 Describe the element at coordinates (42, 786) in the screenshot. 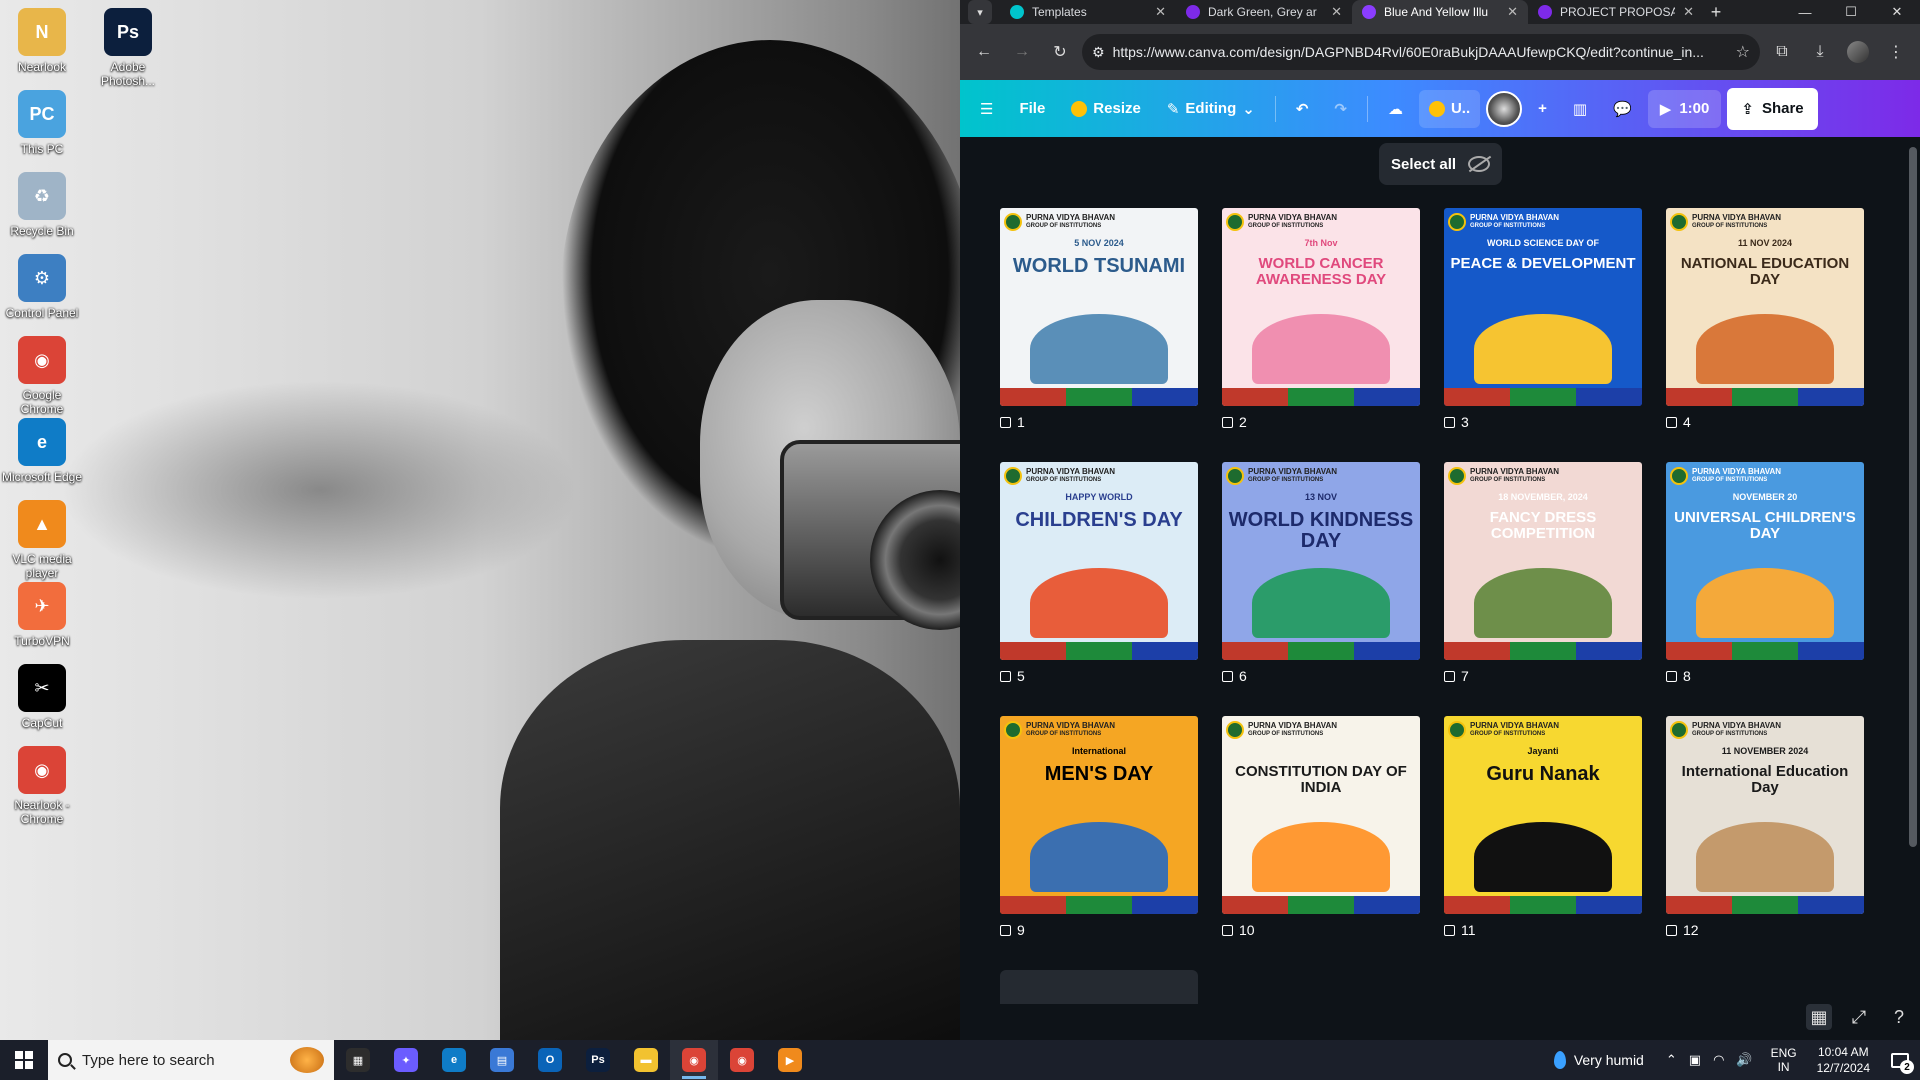

I see `desktop-icon: ◉ Nearlook - Chrome` at that location.